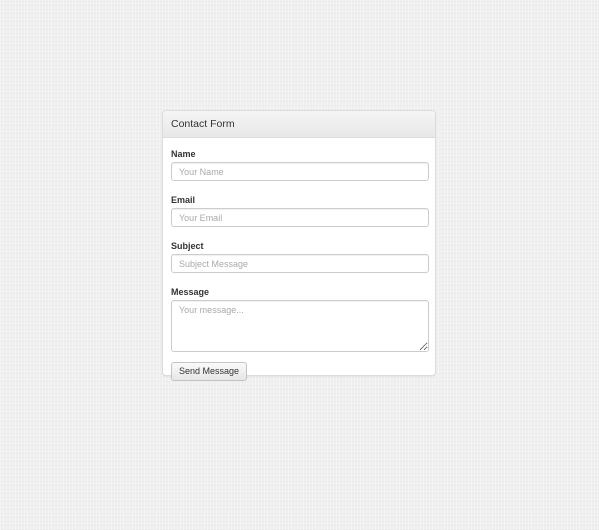 The width and height of the screenshot is (599, 530). I want to click on send-message-button: Send Message, so click(209, 371).